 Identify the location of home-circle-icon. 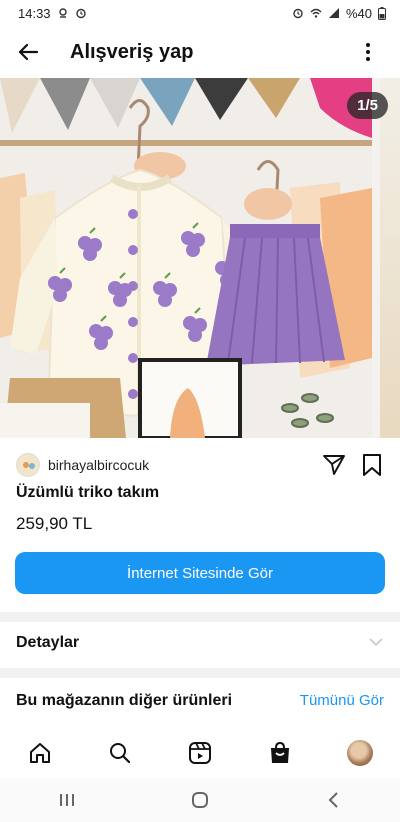
(199, 800).